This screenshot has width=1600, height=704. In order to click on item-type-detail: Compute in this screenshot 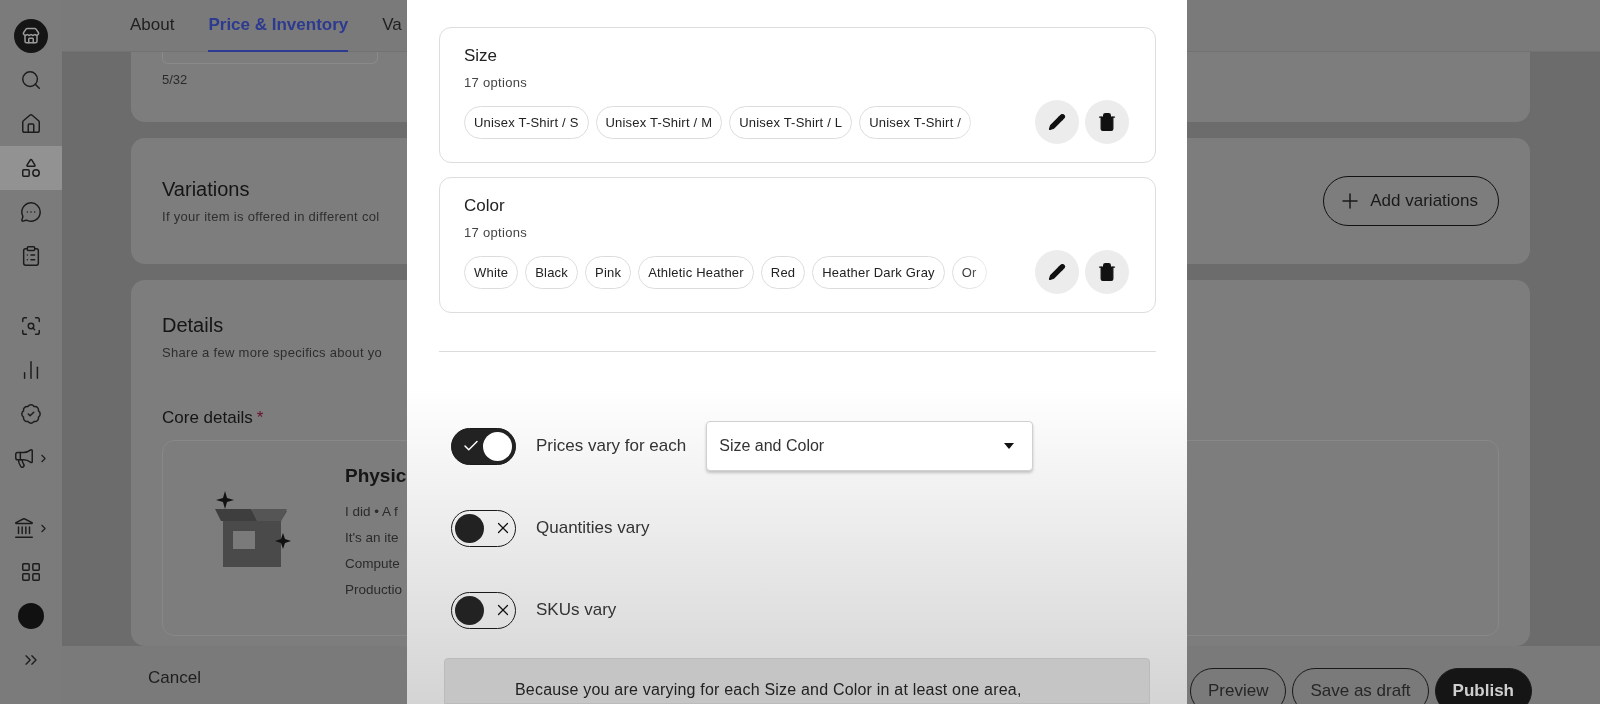, I will do `click(372, 563)`.